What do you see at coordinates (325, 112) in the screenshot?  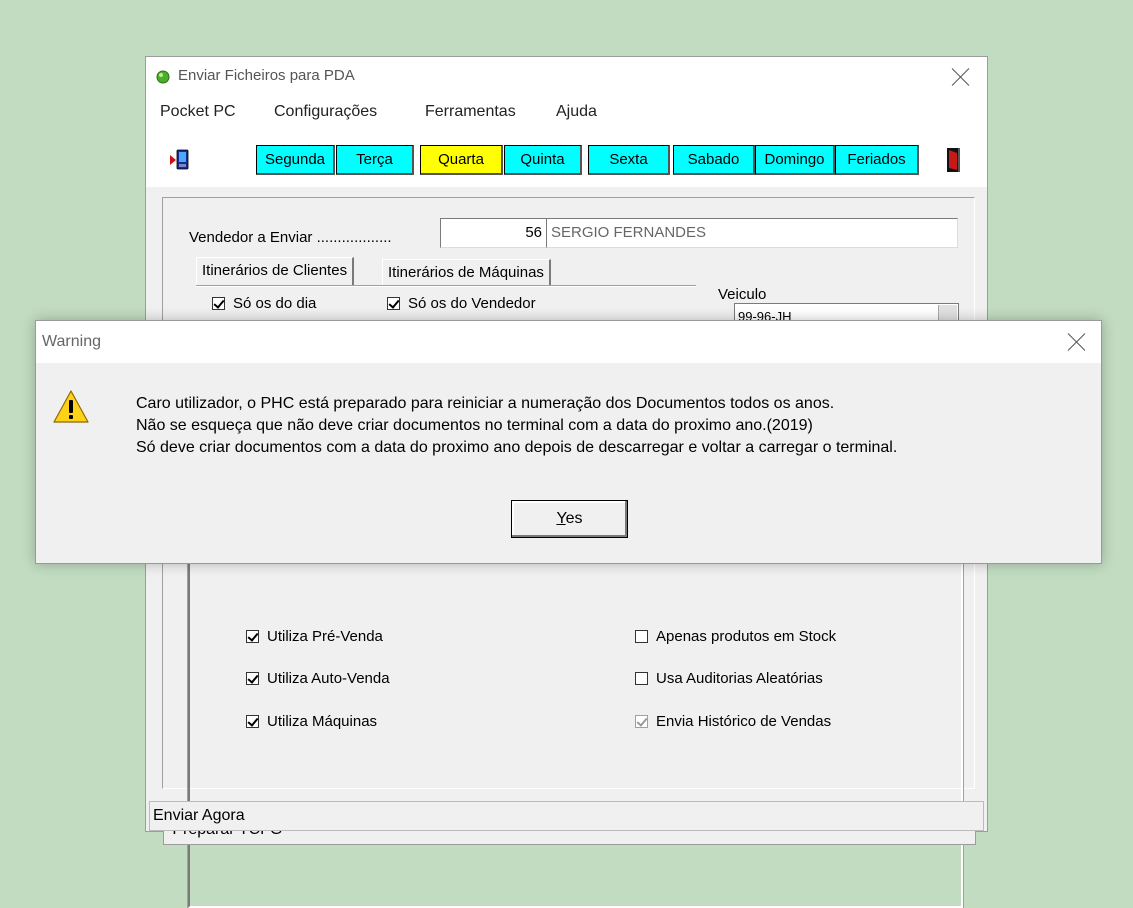 I see `menu-configuracoes: Configurações` at bounding box center [325, 112].